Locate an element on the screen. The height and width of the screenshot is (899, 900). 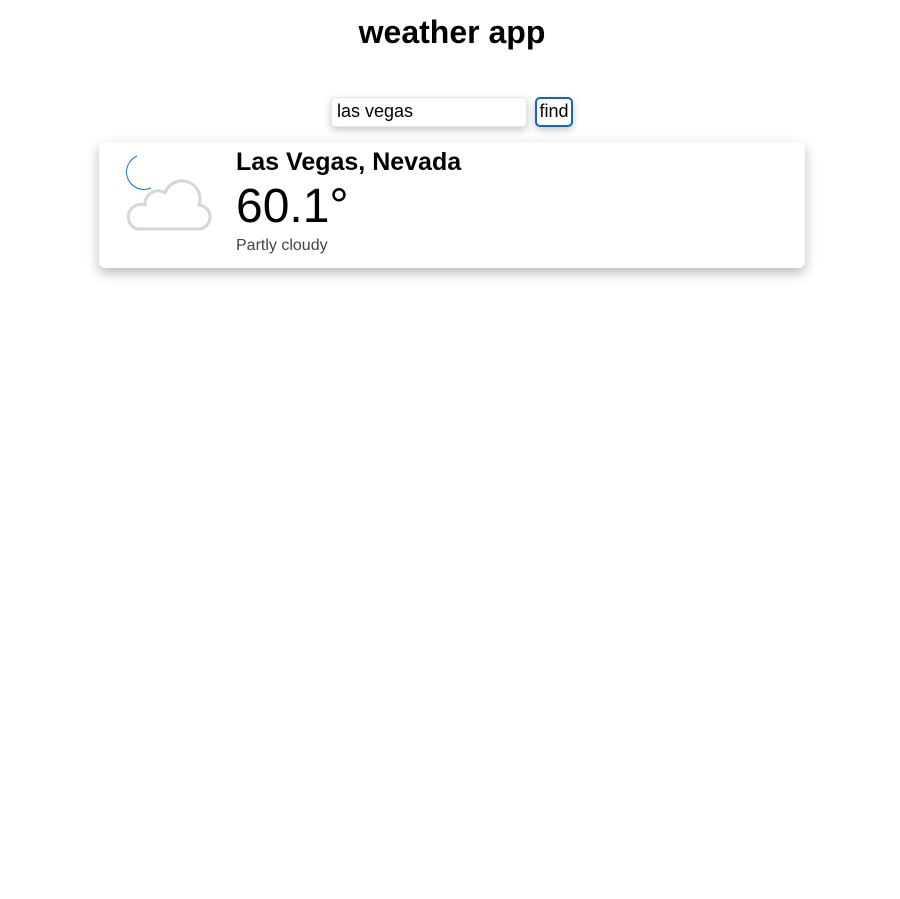
location-name: Las Vegas, Nevada is located at coordinates (349, 162).